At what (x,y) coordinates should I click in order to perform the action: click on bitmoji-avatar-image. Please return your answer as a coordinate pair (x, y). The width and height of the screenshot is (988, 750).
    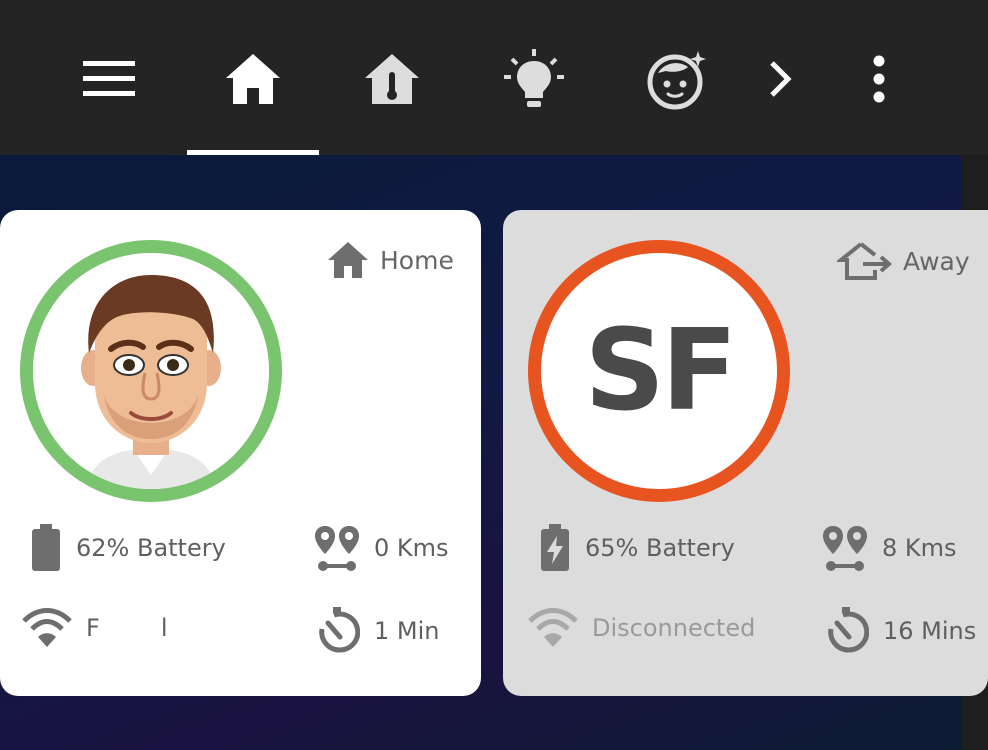
    Looking at the image, I should click on (151, 371).